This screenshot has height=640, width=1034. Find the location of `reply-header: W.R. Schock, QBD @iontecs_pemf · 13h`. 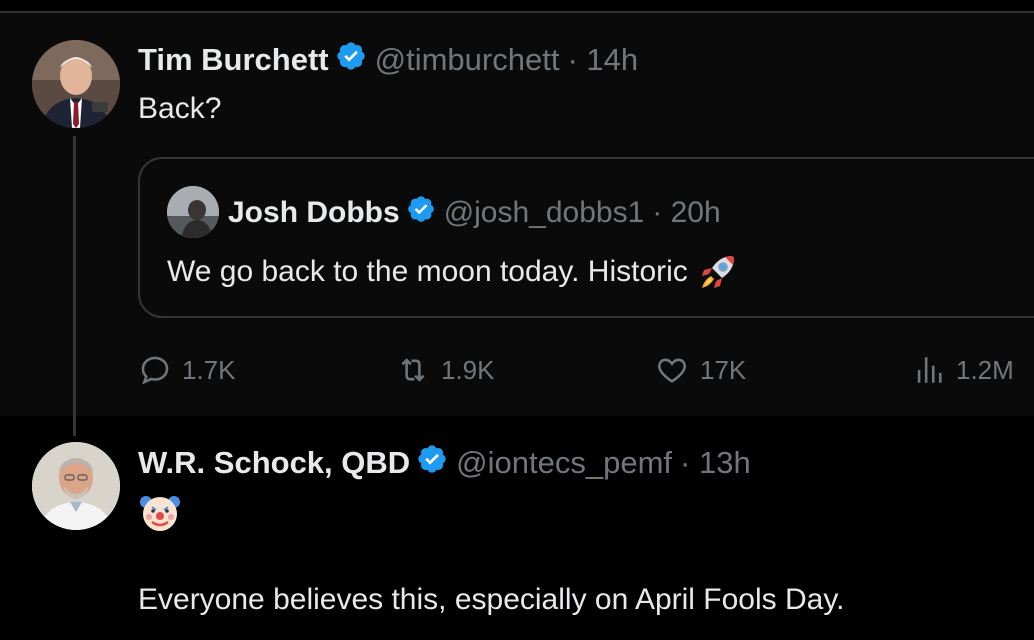

reply-header: W.R. Schock, QBD @iontecs_pemf · 13h is located at coordinates (444, 463).